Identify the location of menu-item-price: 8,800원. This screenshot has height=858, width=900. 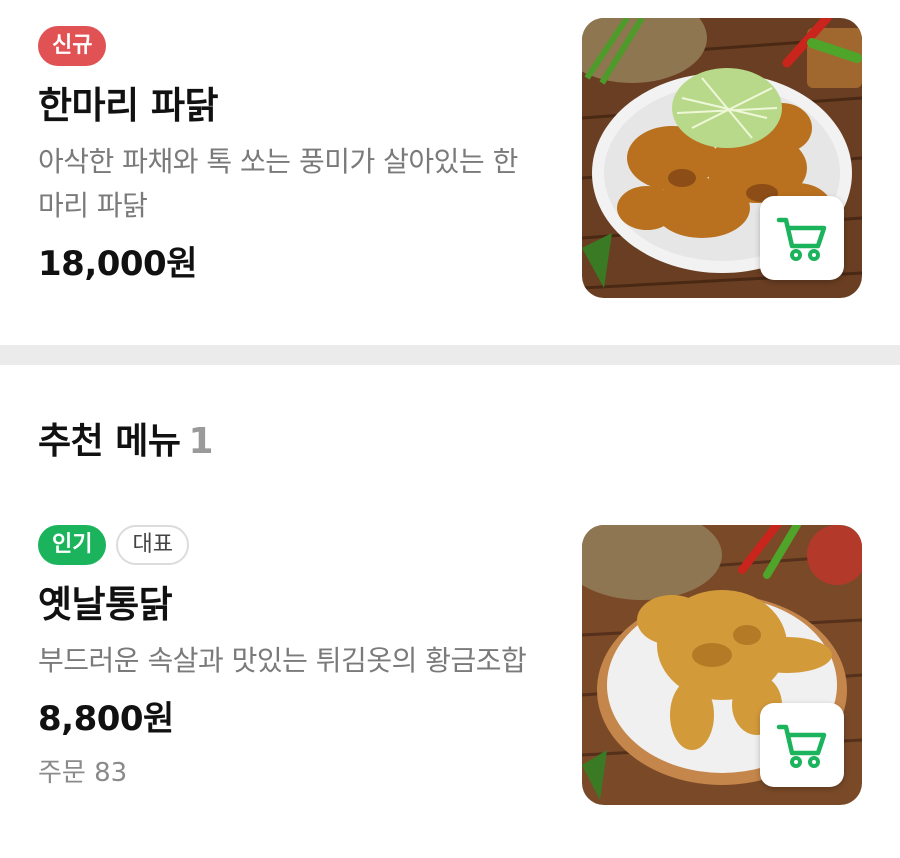
(106, 719).